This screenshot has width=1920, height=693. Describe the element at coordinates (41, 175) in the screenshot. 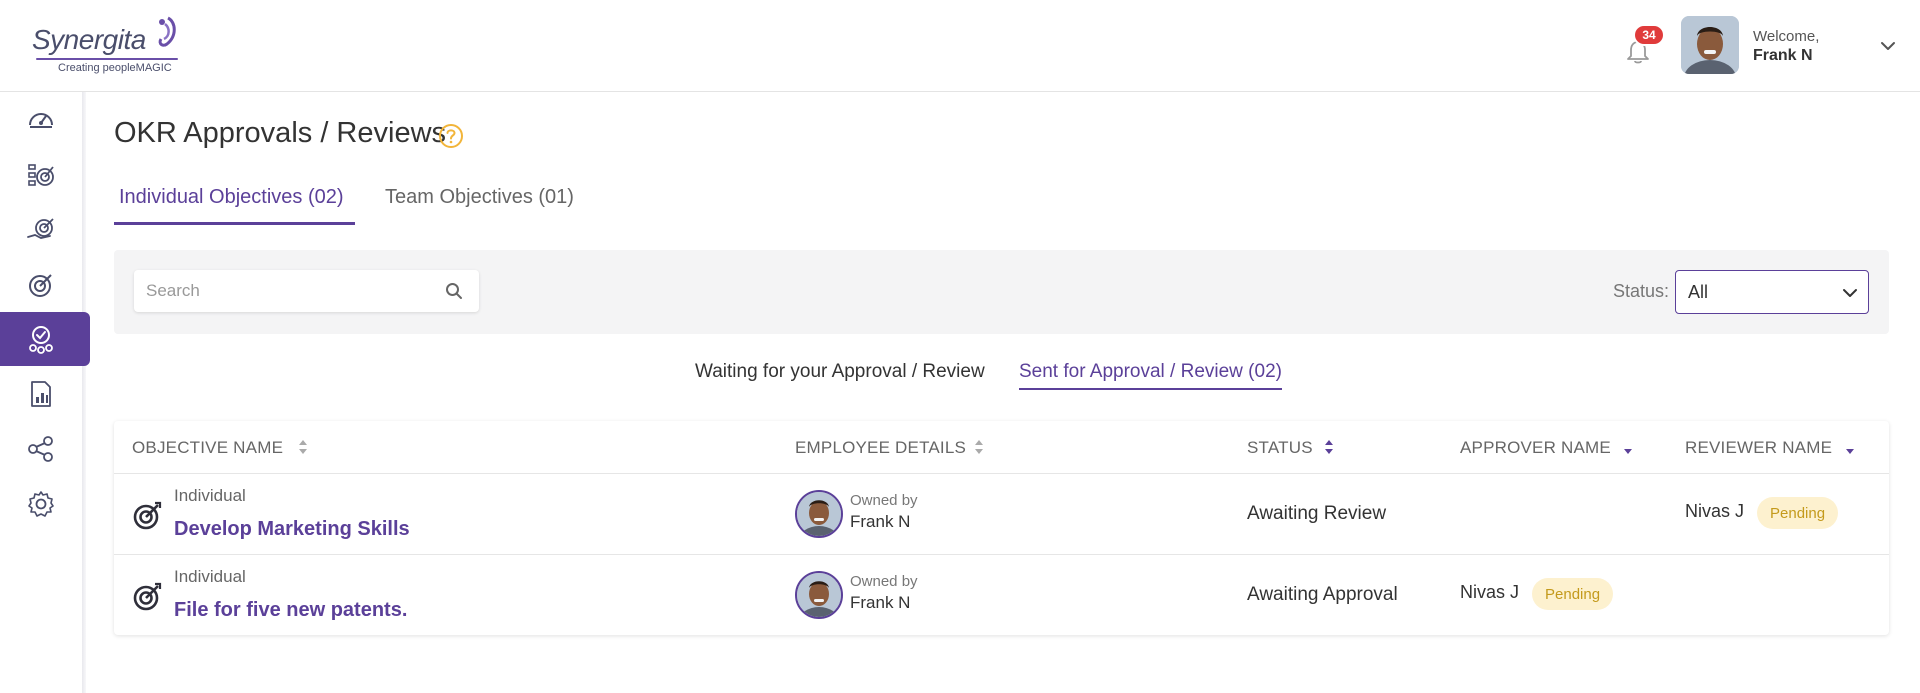

I see `checklist-target-icon` at that location.